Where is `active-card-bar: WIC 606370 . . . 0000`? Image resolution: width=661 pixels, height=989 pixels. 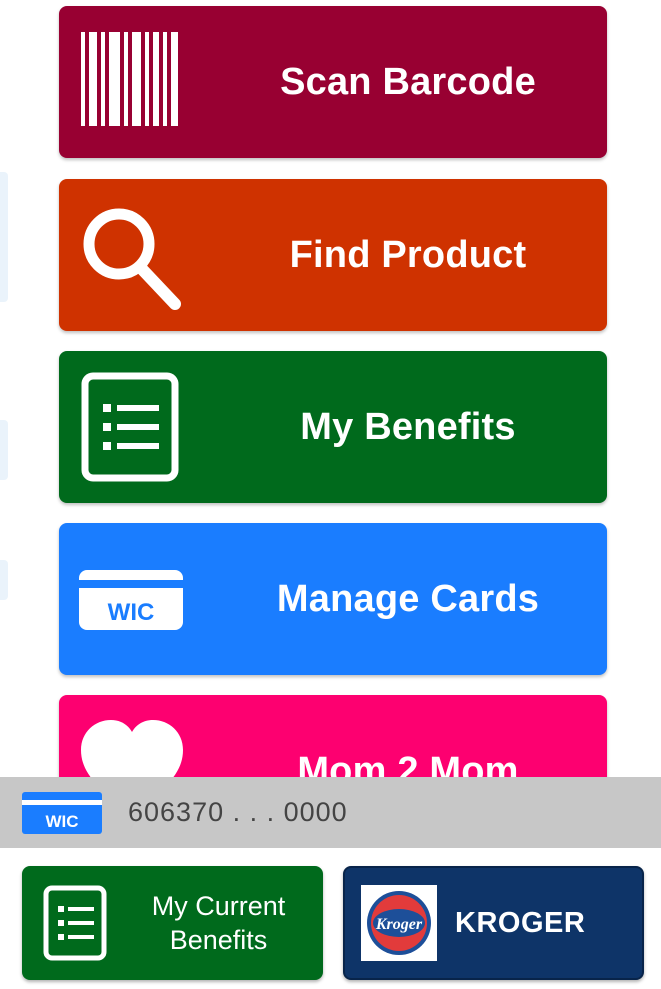
active-card-bar: WIC 606370 . . . 0000 is located at coordinates (330, 812).